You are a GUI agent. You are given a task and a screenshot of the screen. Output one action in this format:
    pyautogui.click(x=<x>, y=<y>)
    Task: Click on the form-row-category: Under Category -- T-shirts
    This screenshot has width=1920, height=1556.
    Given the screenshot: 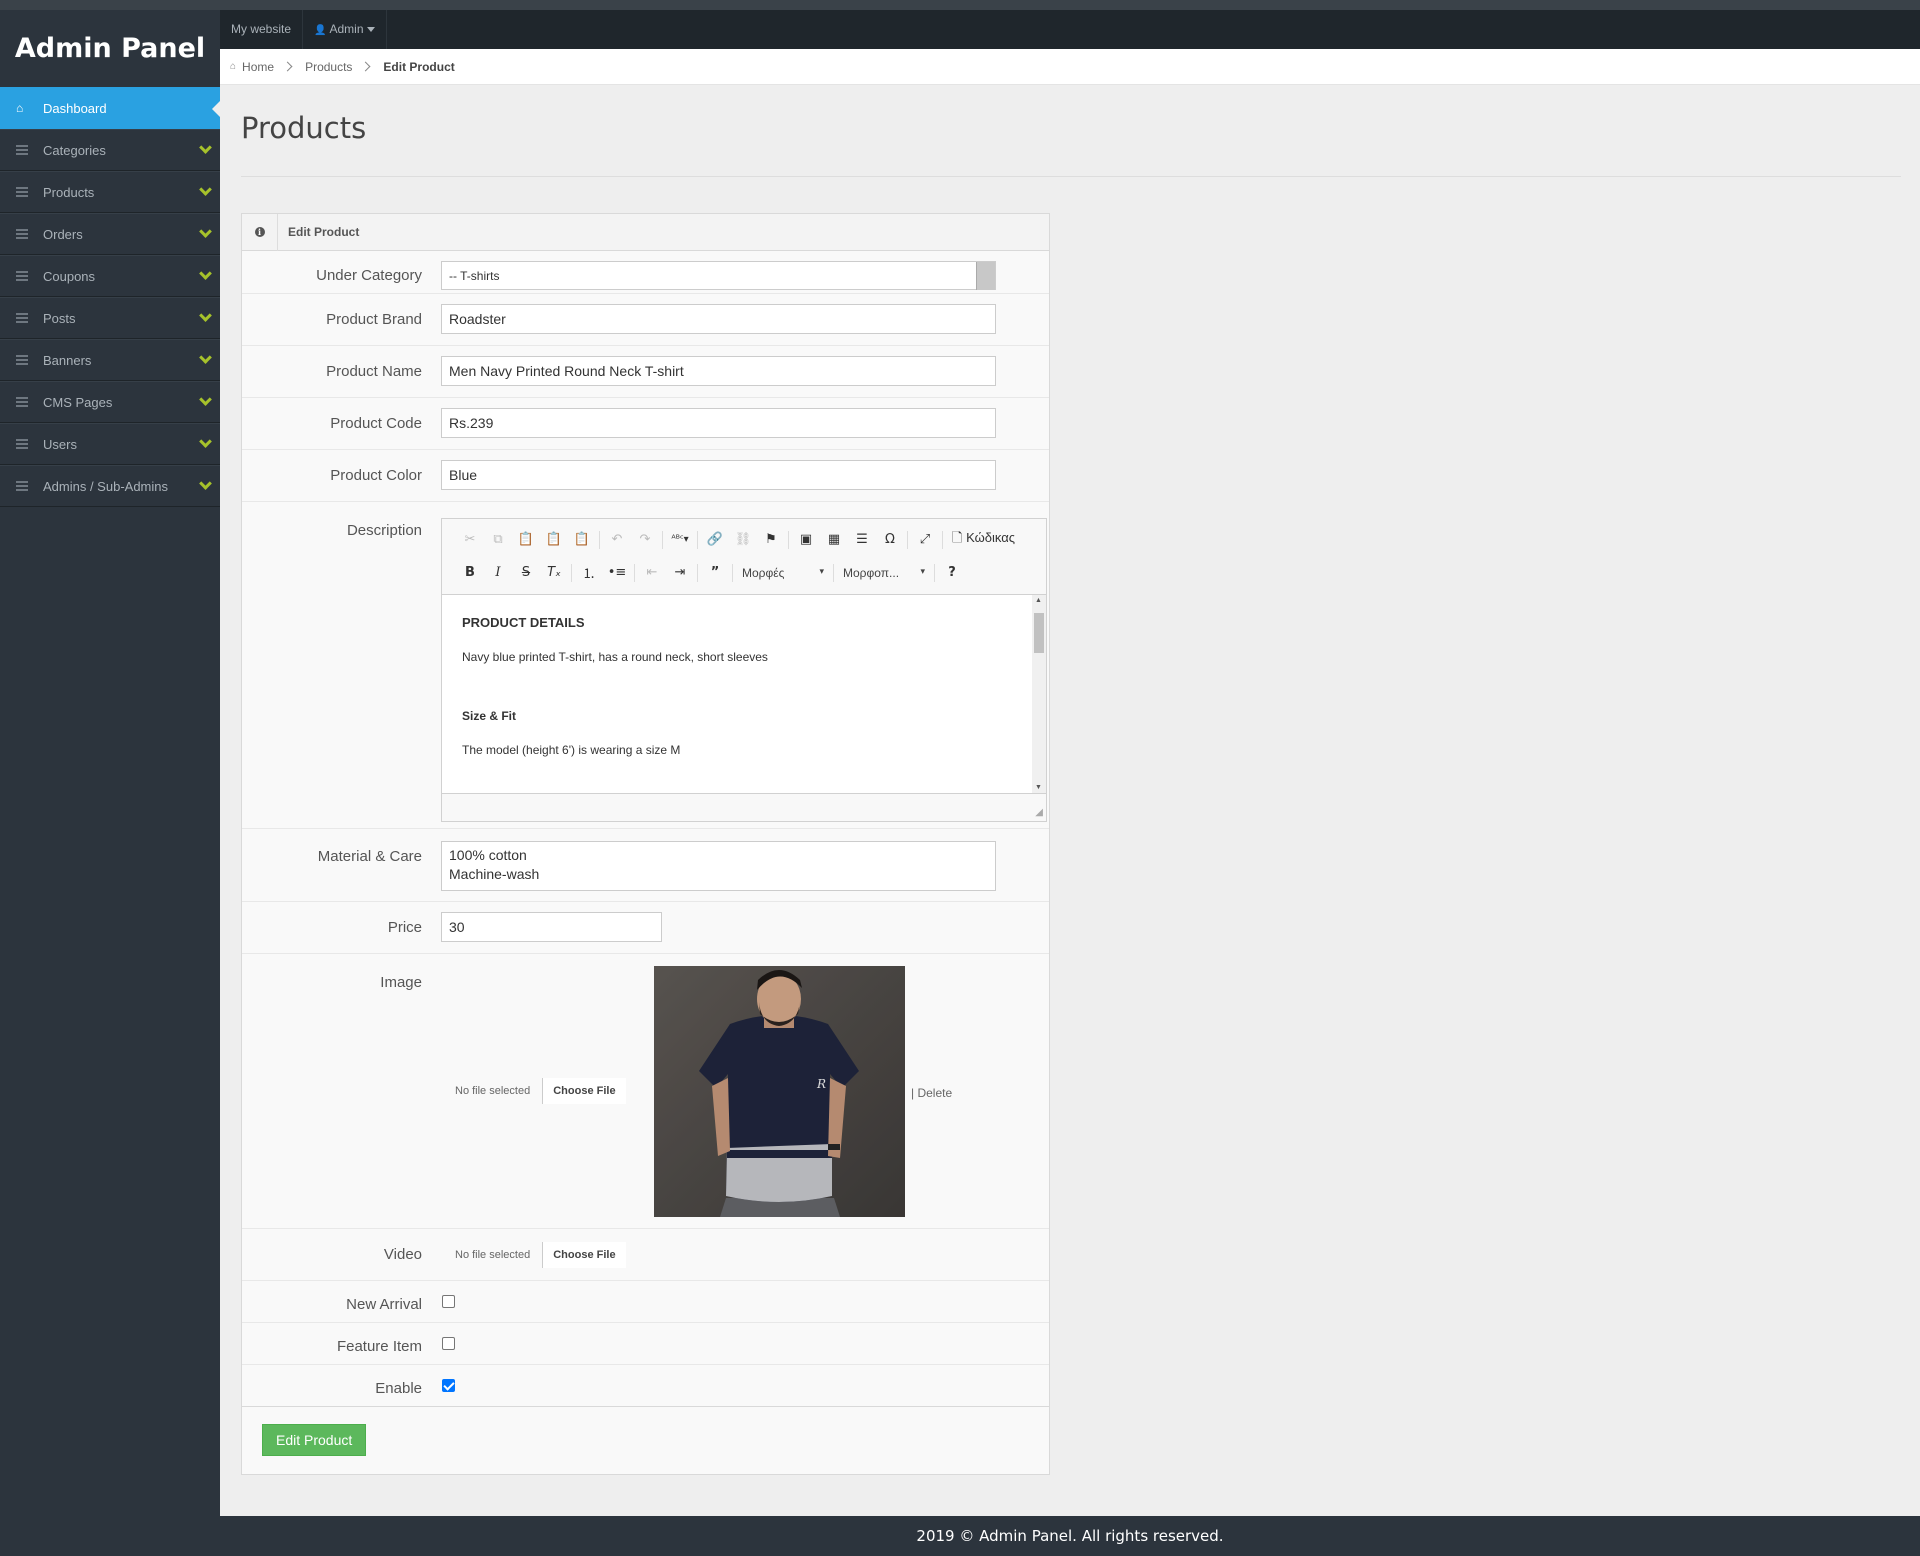 What is the action you would take?
    pyautogui.click(x=645, y=273)
    